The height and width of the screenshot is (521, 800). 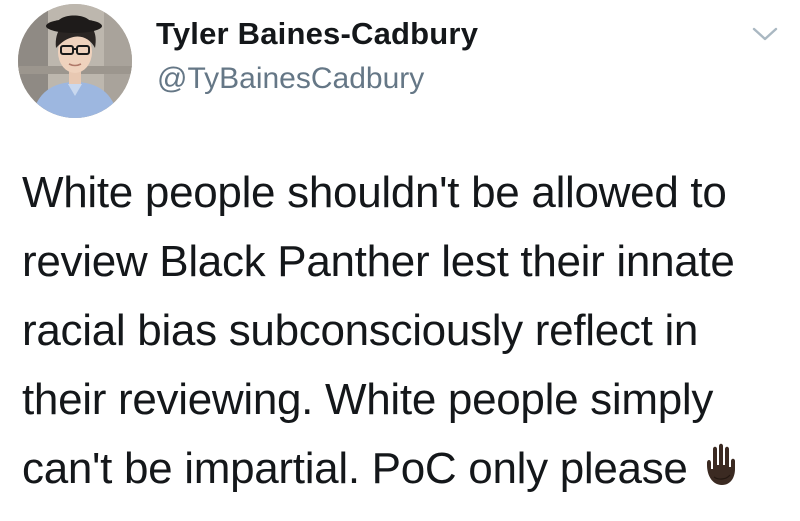 I want to click on author-avatar, so click(x=75, y=61).